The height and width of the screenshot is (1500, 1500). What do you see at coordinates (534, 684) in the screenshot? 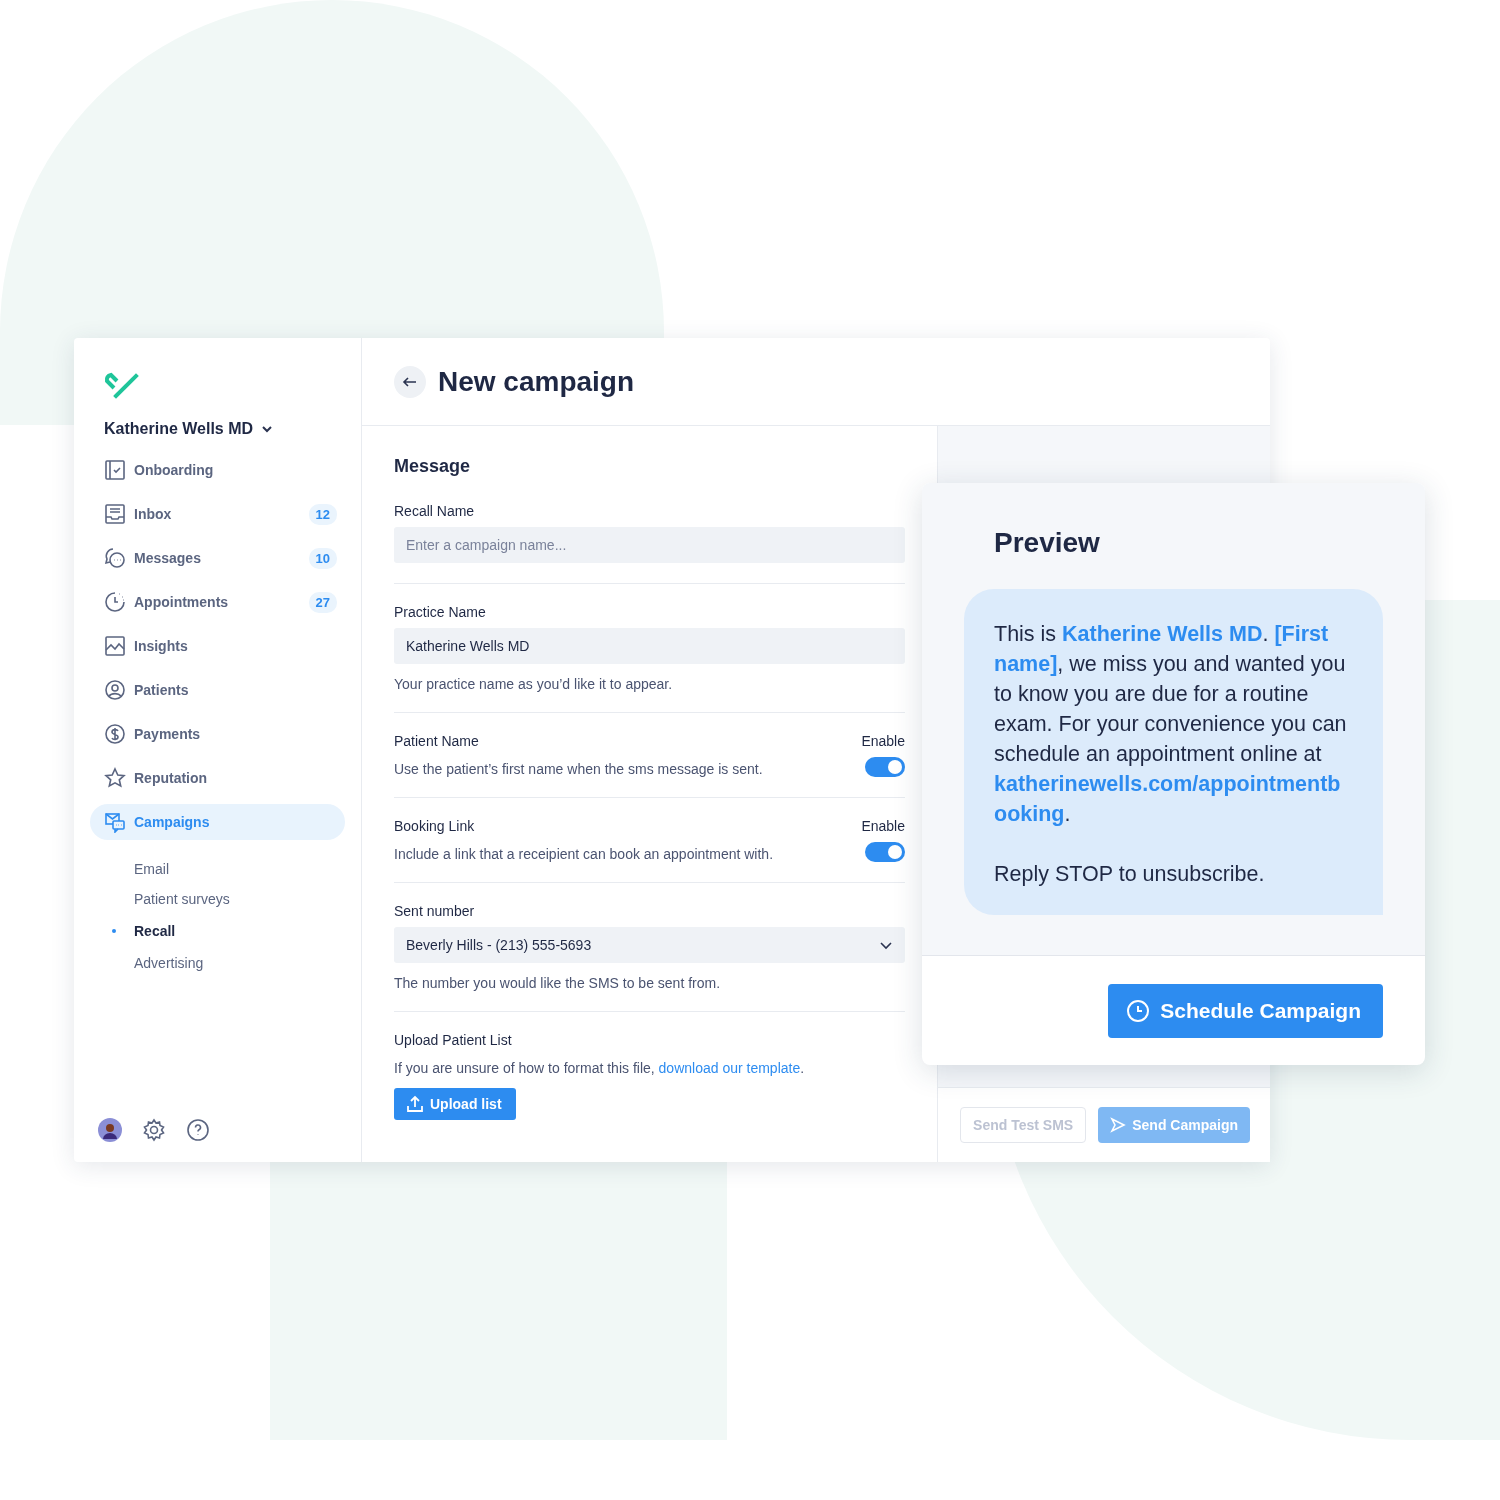
I see `help-text: Your practice name as you’d like it to appear.` at bounding box center [534, 684].